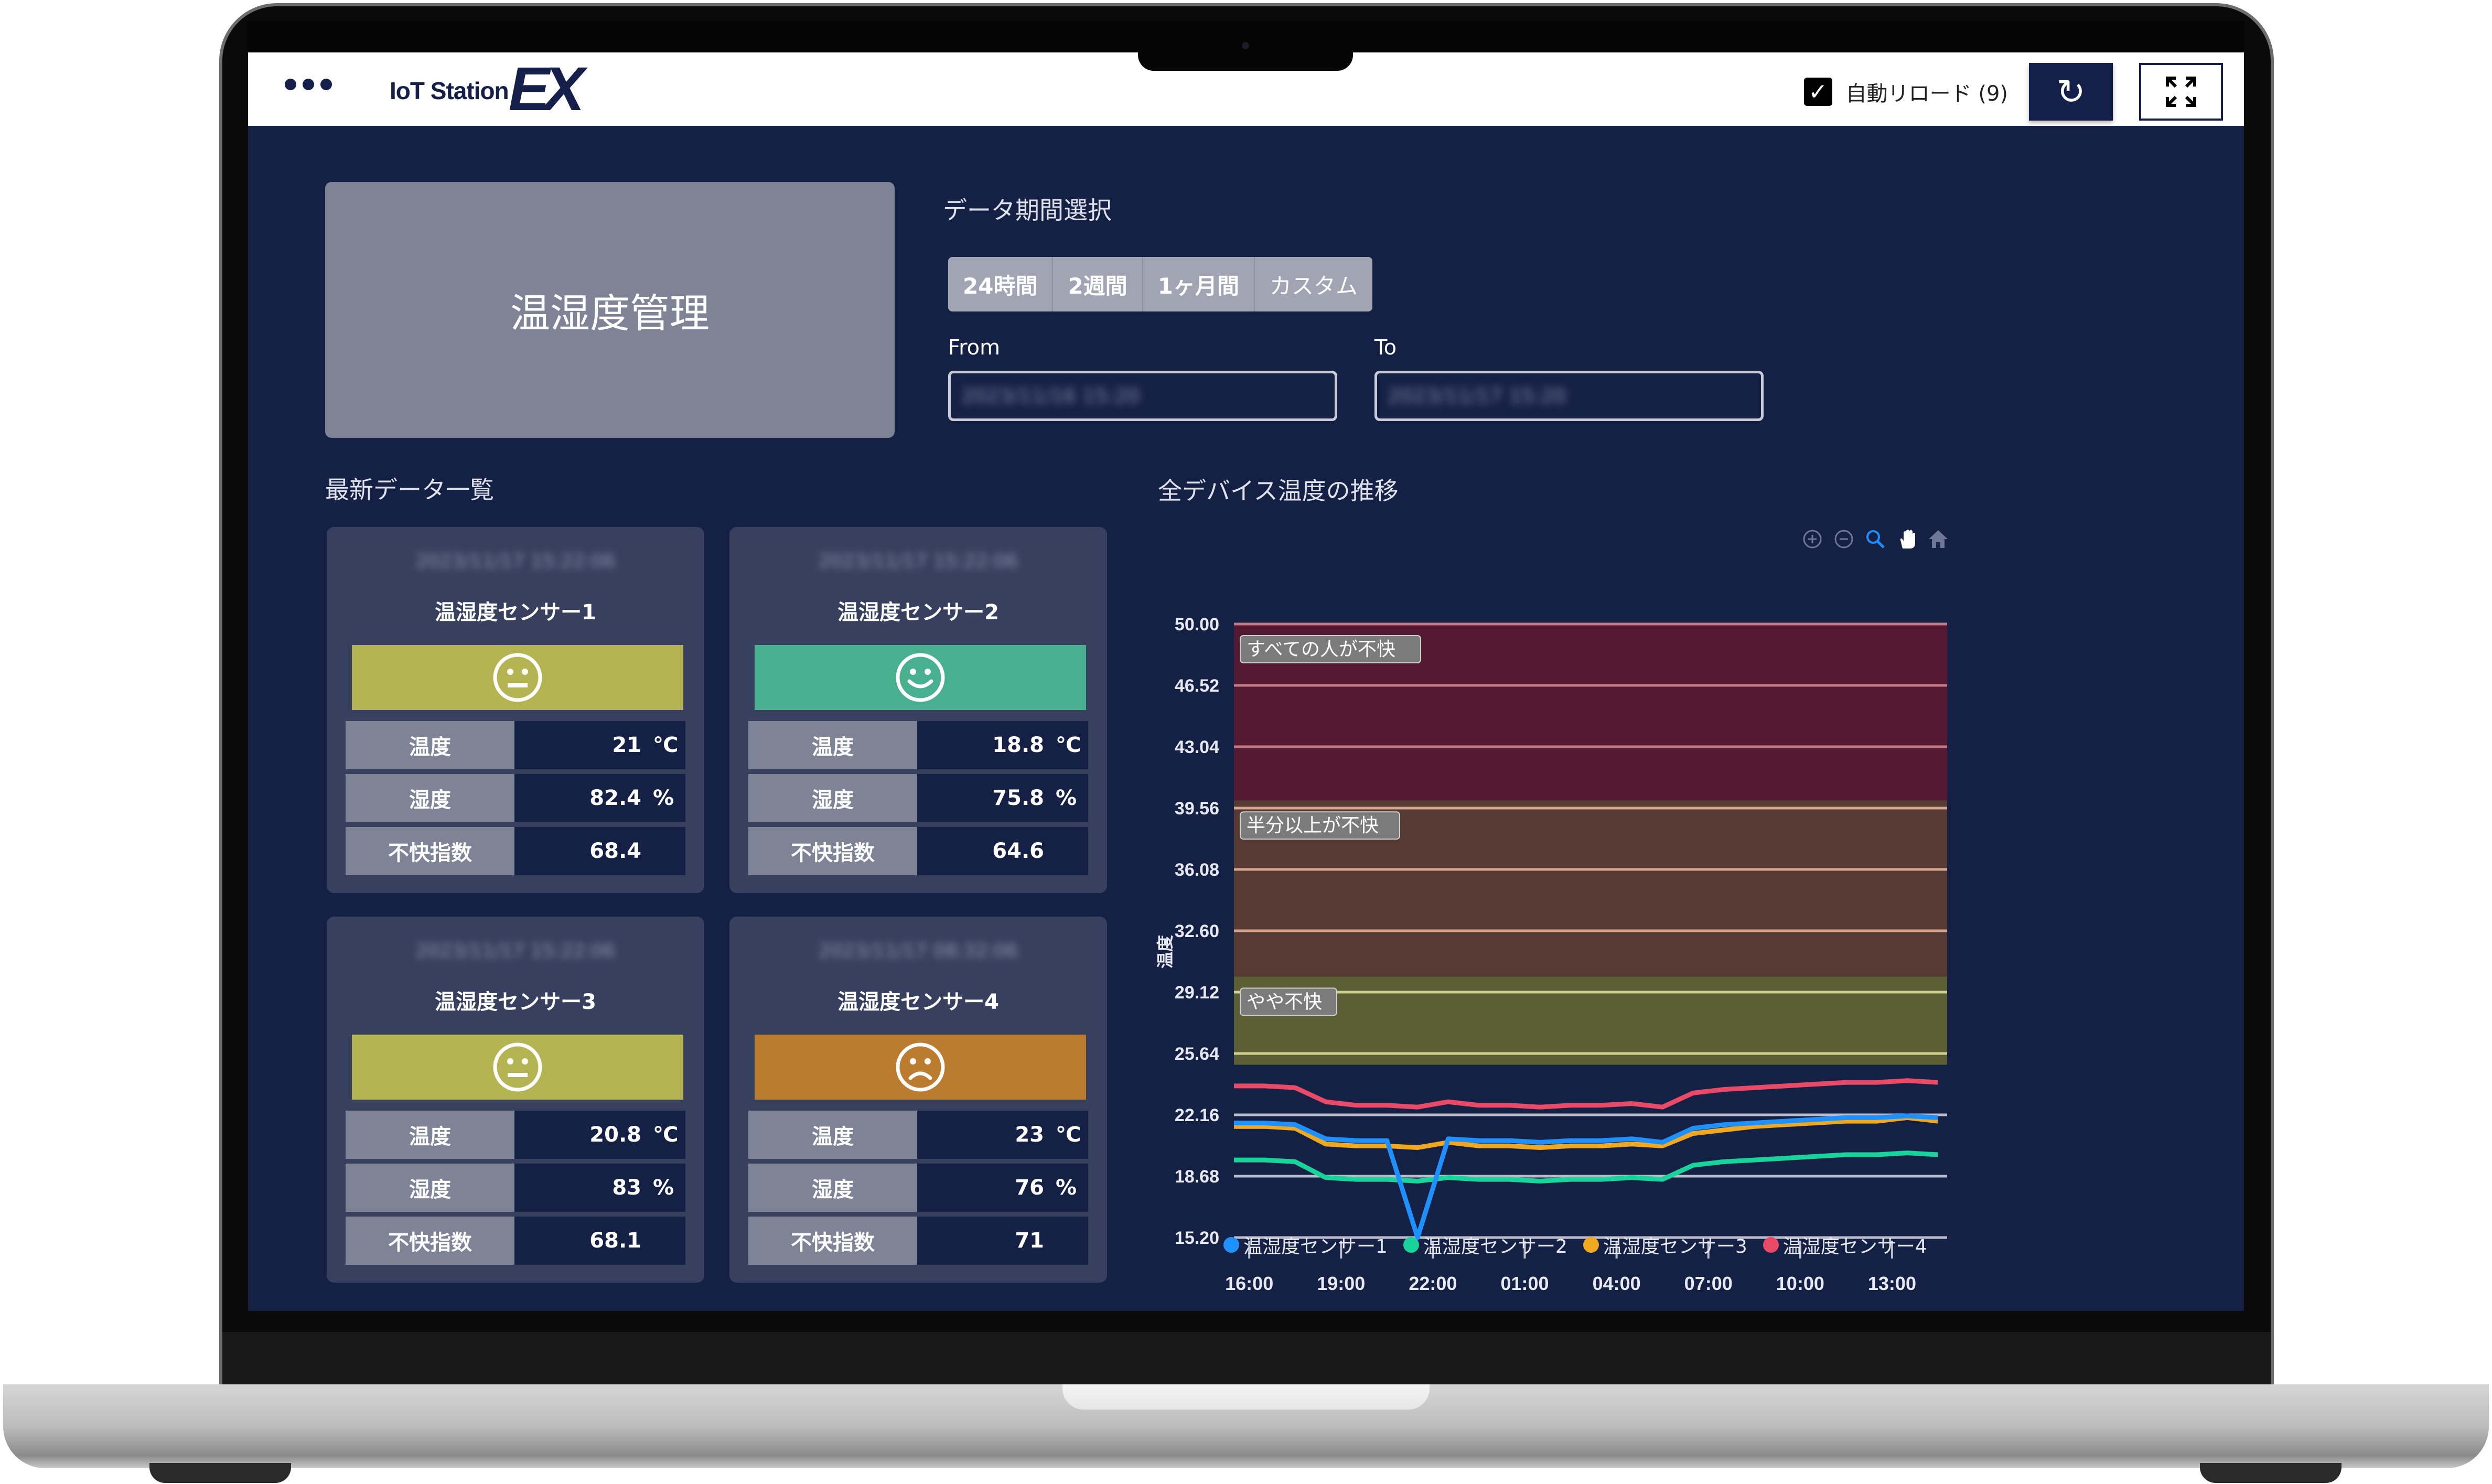 The width and height of the screenshot is (2492, 1484). What do you see at coordinates (1875, 539) in the screenshot?
I see `zoom-select-button` at bounding box center [1875, 539].